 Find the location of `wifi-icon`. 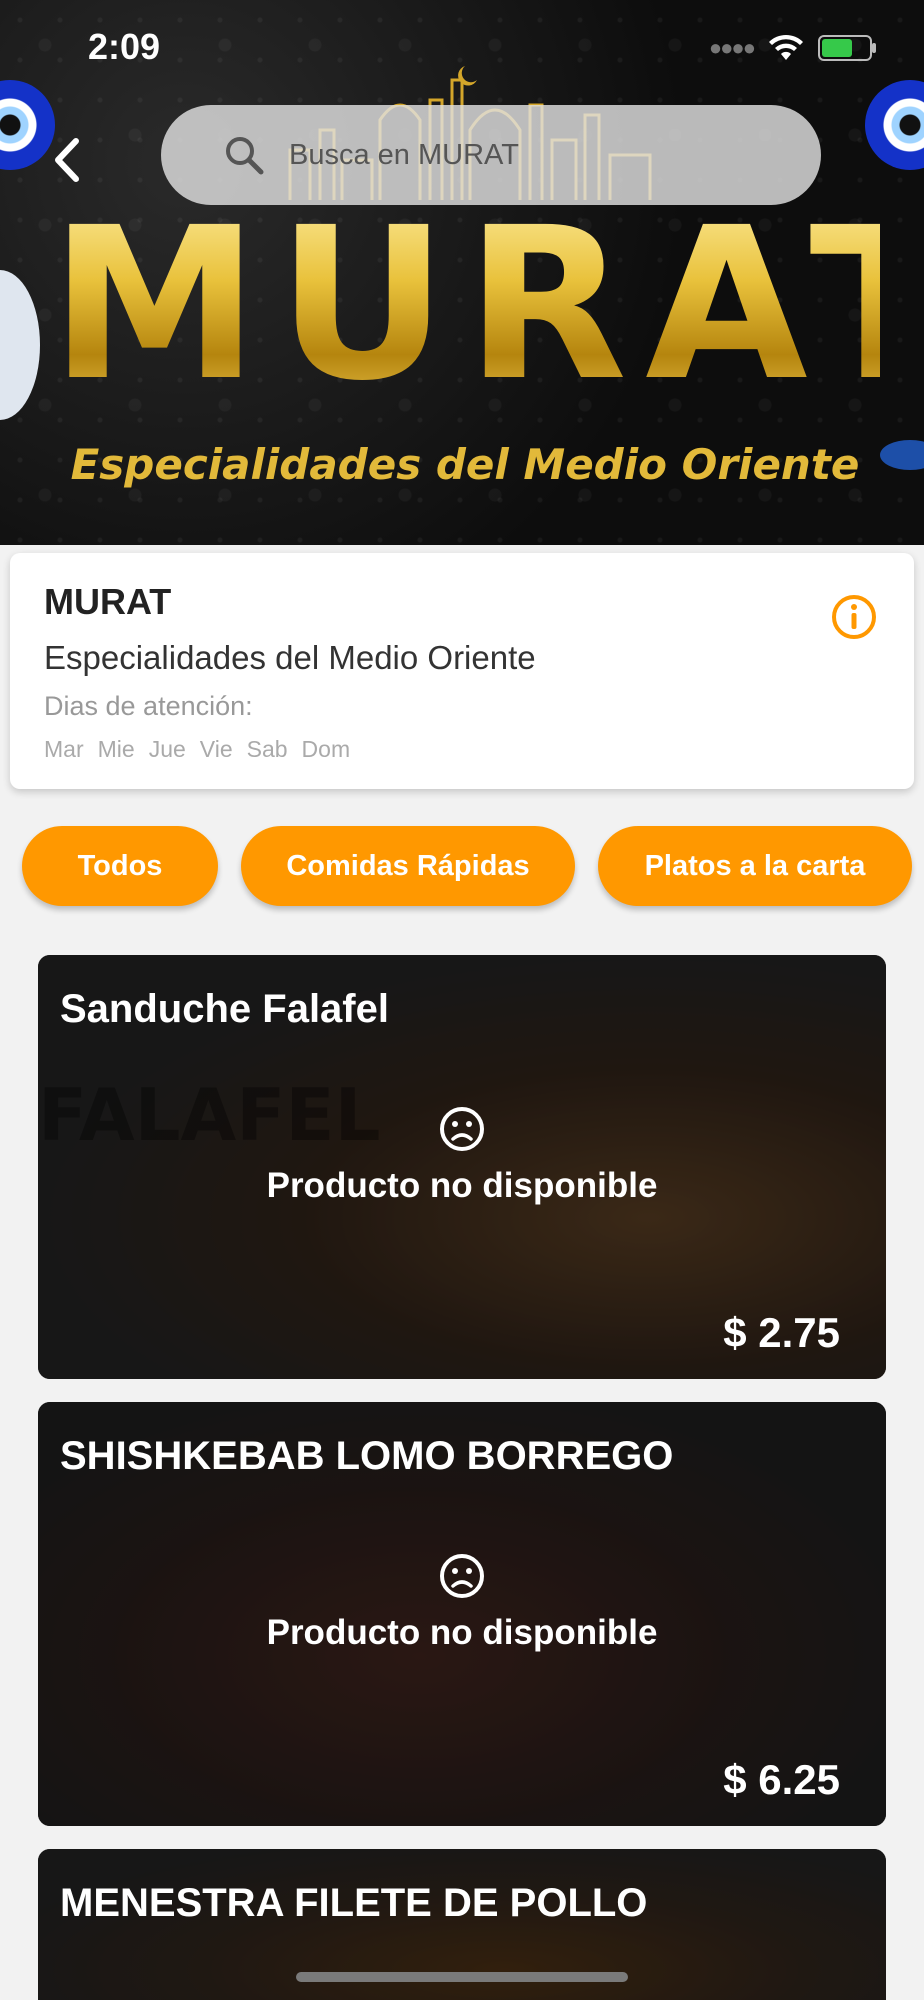

wifi-icon is located at coordinates (786, 47).